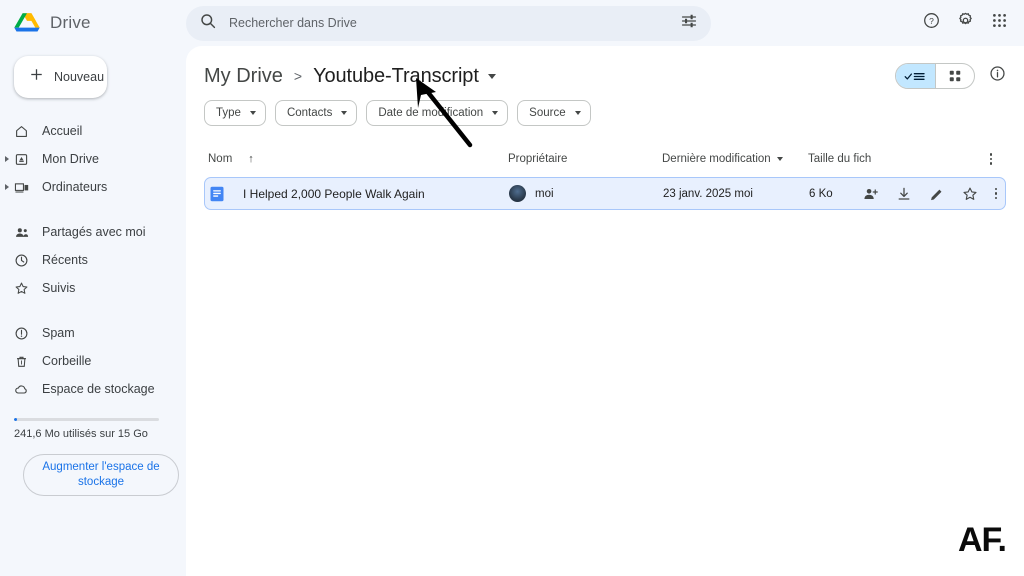 This screenshot has width=1024, height=576. Describe the element at coordinates (243, 76) in the screenshot. I see `breadcrumb-root: My Drive` at that location.